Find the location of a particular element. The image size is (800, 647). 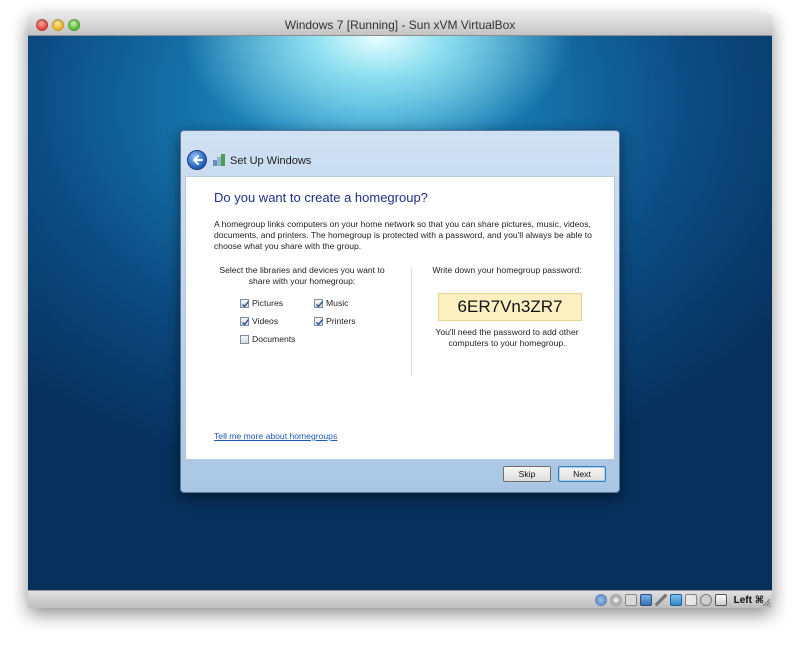

checkbox-label: Music is located at coordinates (337, 303).